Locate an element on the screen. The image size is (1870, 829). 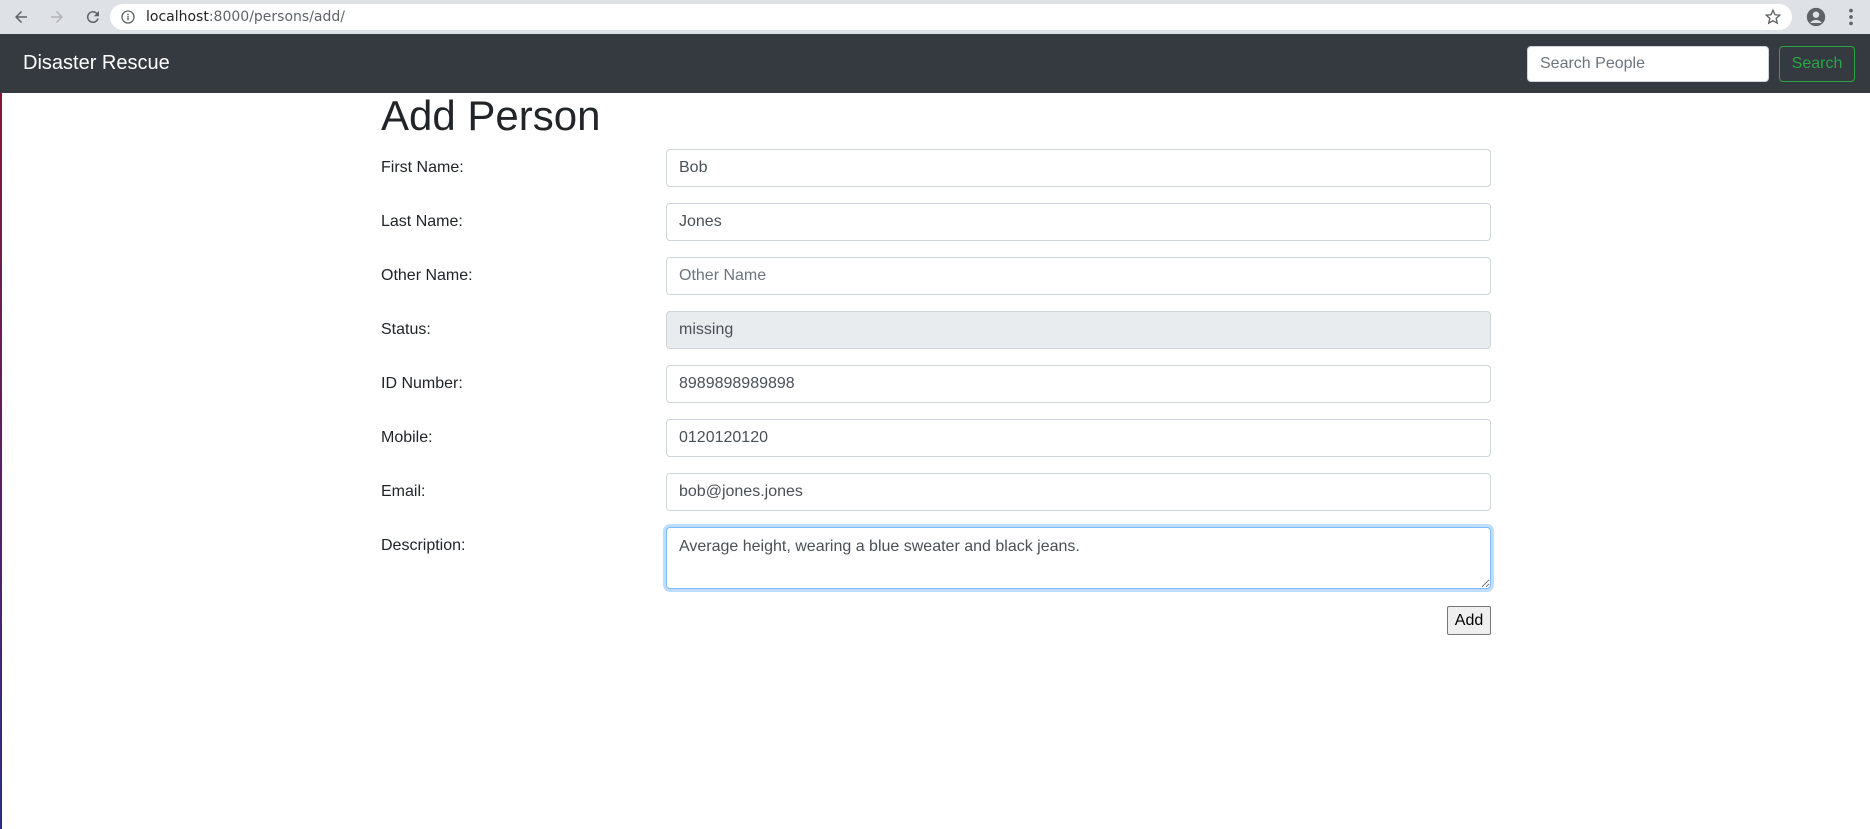
brand-link: Disaster Rescue is located at coordinates (96, 63).